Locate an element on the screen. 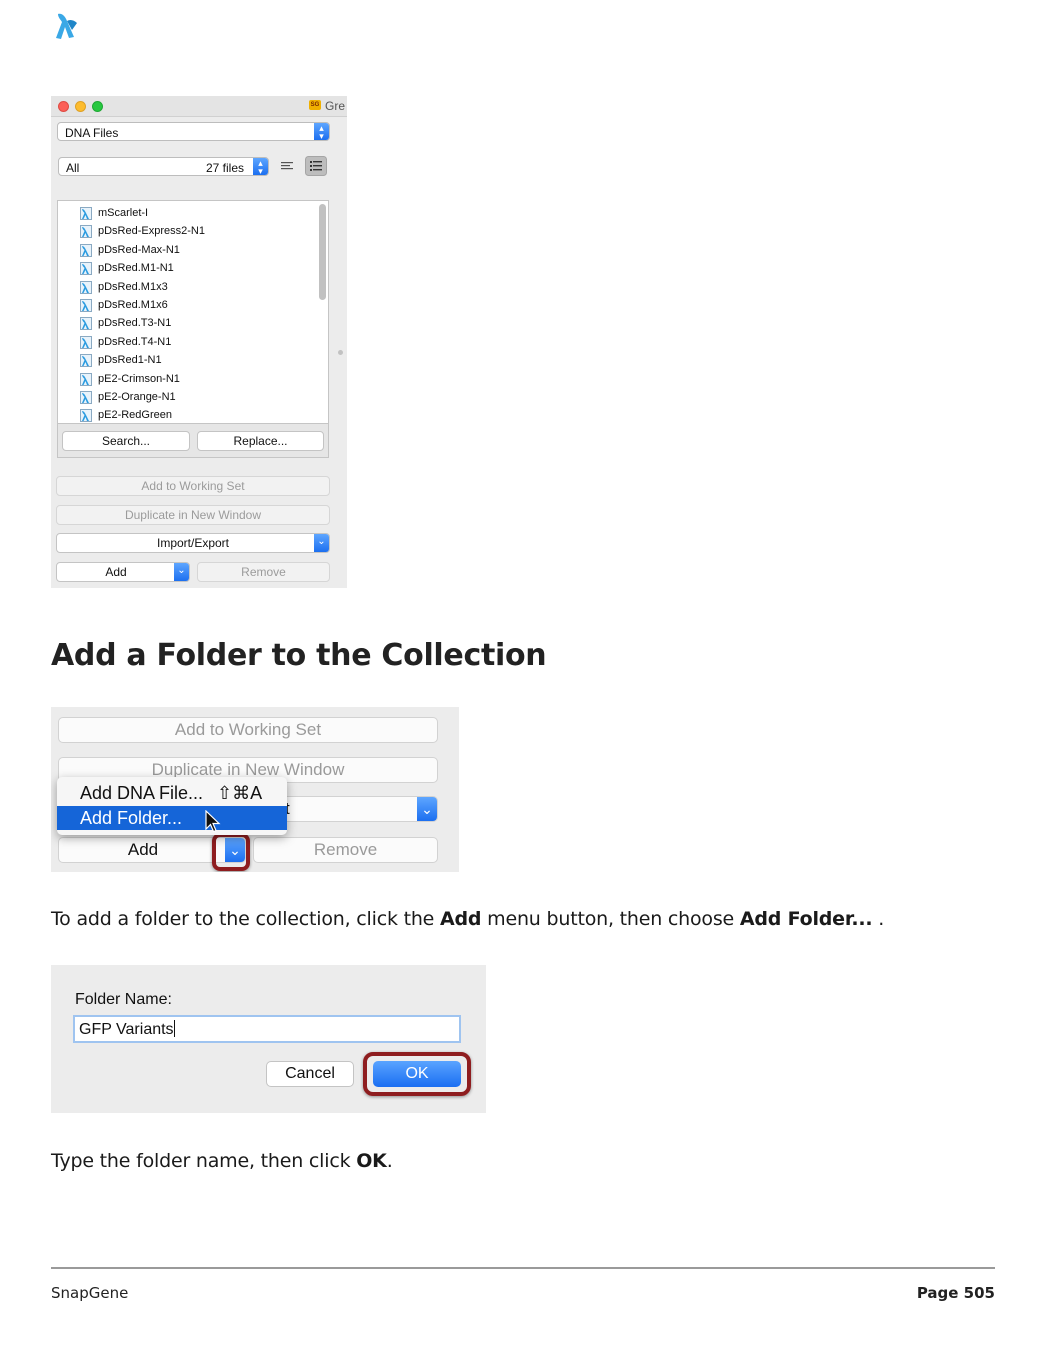 The image size is (1046, 1353). folder-name-value: GFP Variants is located at coordinates (126, 1029).